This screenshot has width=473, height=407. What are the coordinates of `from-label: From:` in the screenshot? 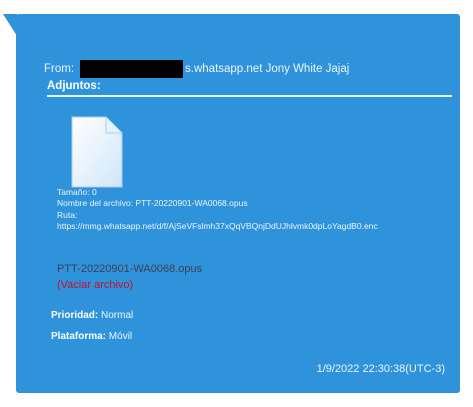 It's located at (59, 69).